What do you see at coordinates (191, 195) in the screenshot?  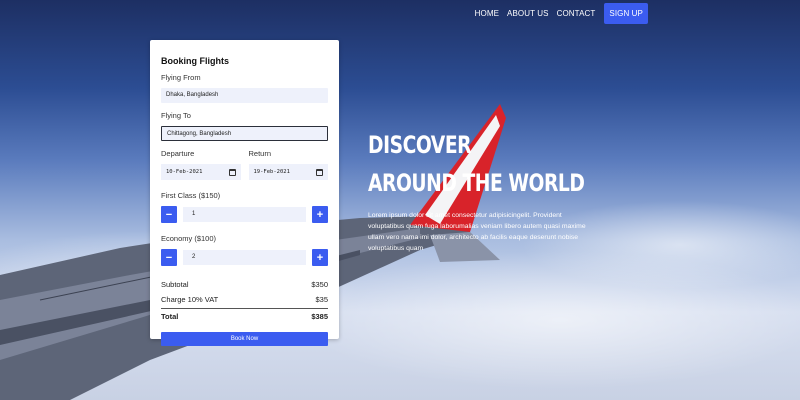 I see `first-class-label: First Class ($150)` at bounding box center [191, 195].